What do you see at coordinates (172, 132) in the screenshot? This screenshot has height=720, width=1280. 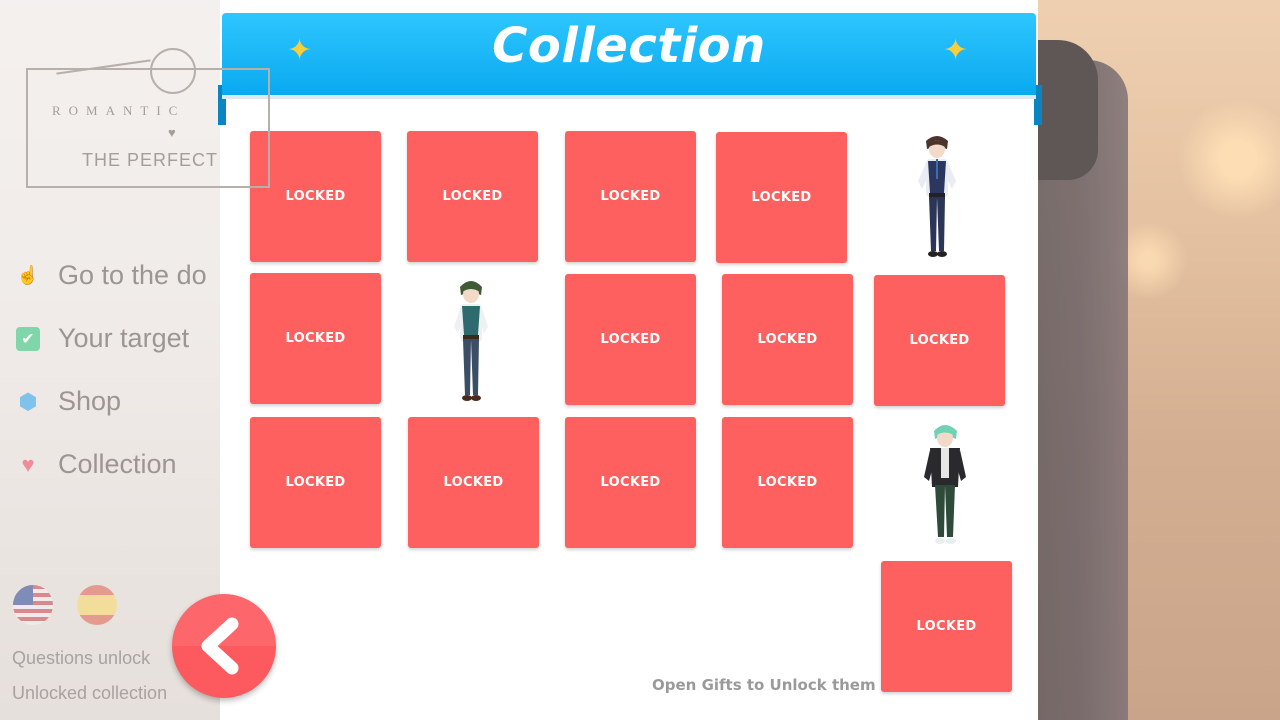 I see `logo-heart-icon: ♥` at bounding box center [172, 132].